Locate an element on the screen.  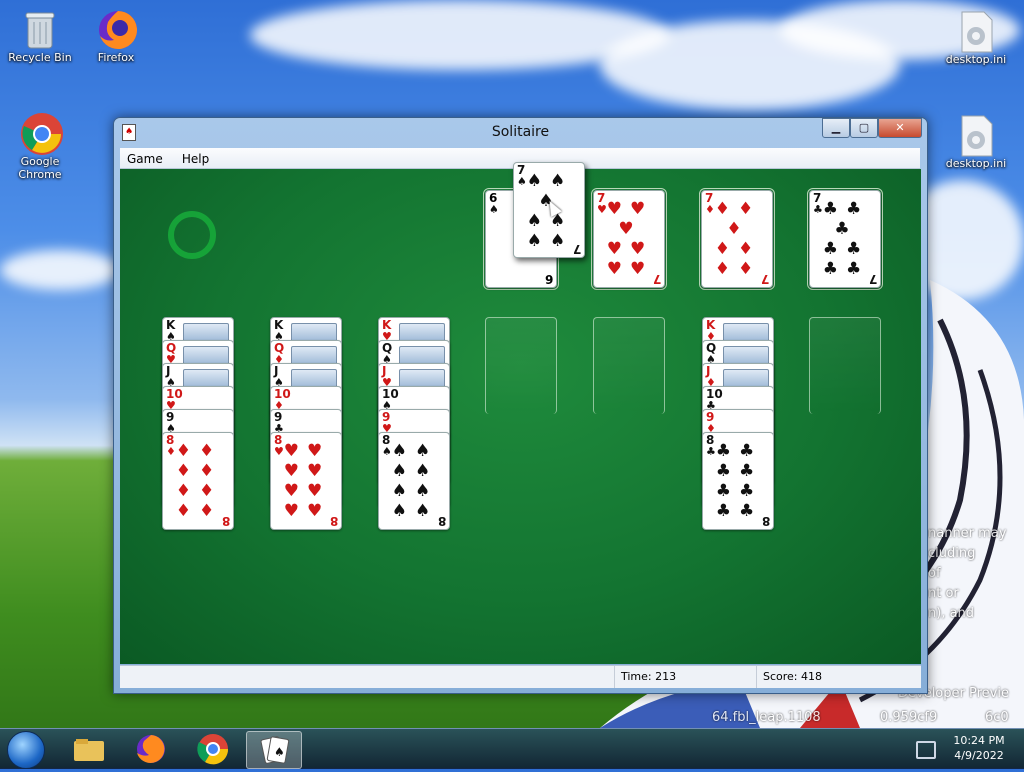
card-pips: ♦♦ ♦ ♦♦ ♦♦ is located at coordinates (738, 239).